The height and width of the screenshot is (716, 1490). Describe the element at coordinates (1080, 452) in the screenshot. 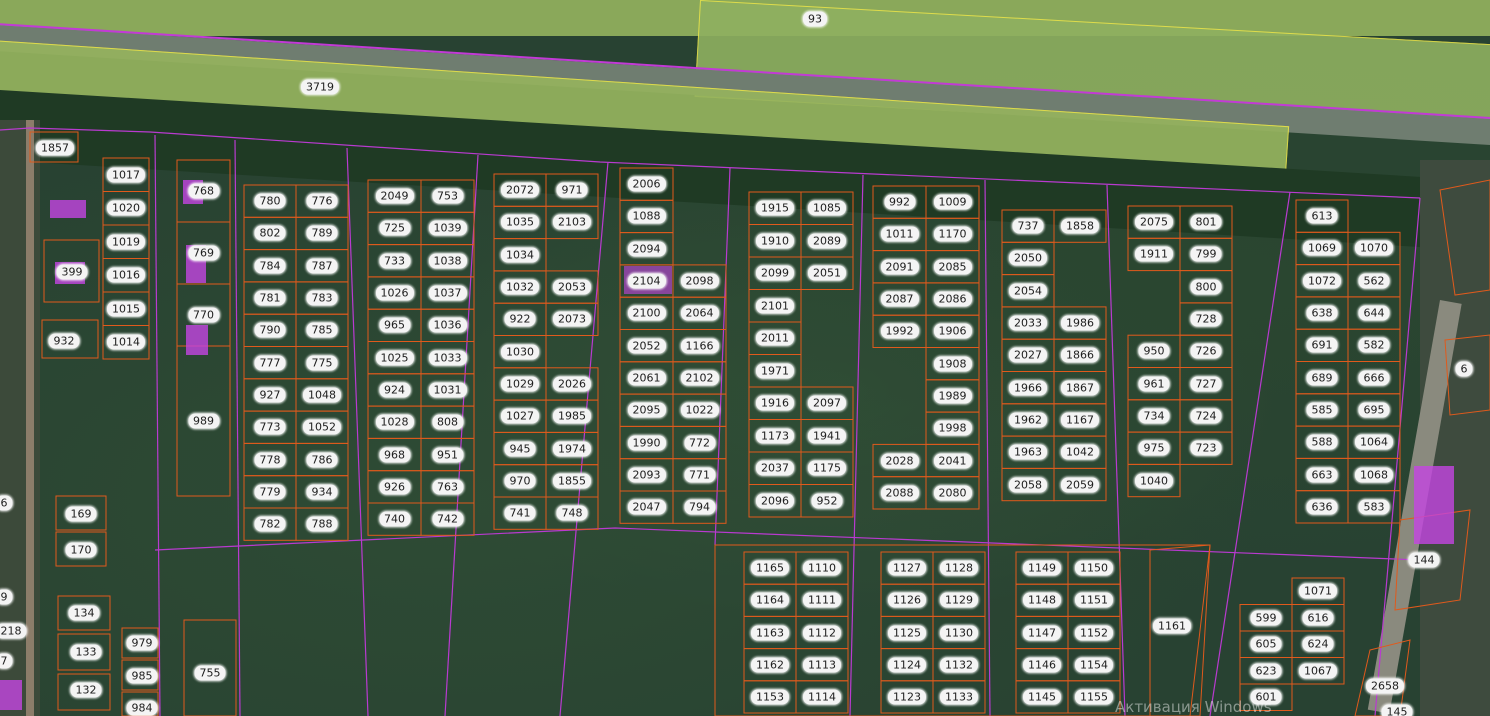

I see `parcel-label: 1042` at that location.